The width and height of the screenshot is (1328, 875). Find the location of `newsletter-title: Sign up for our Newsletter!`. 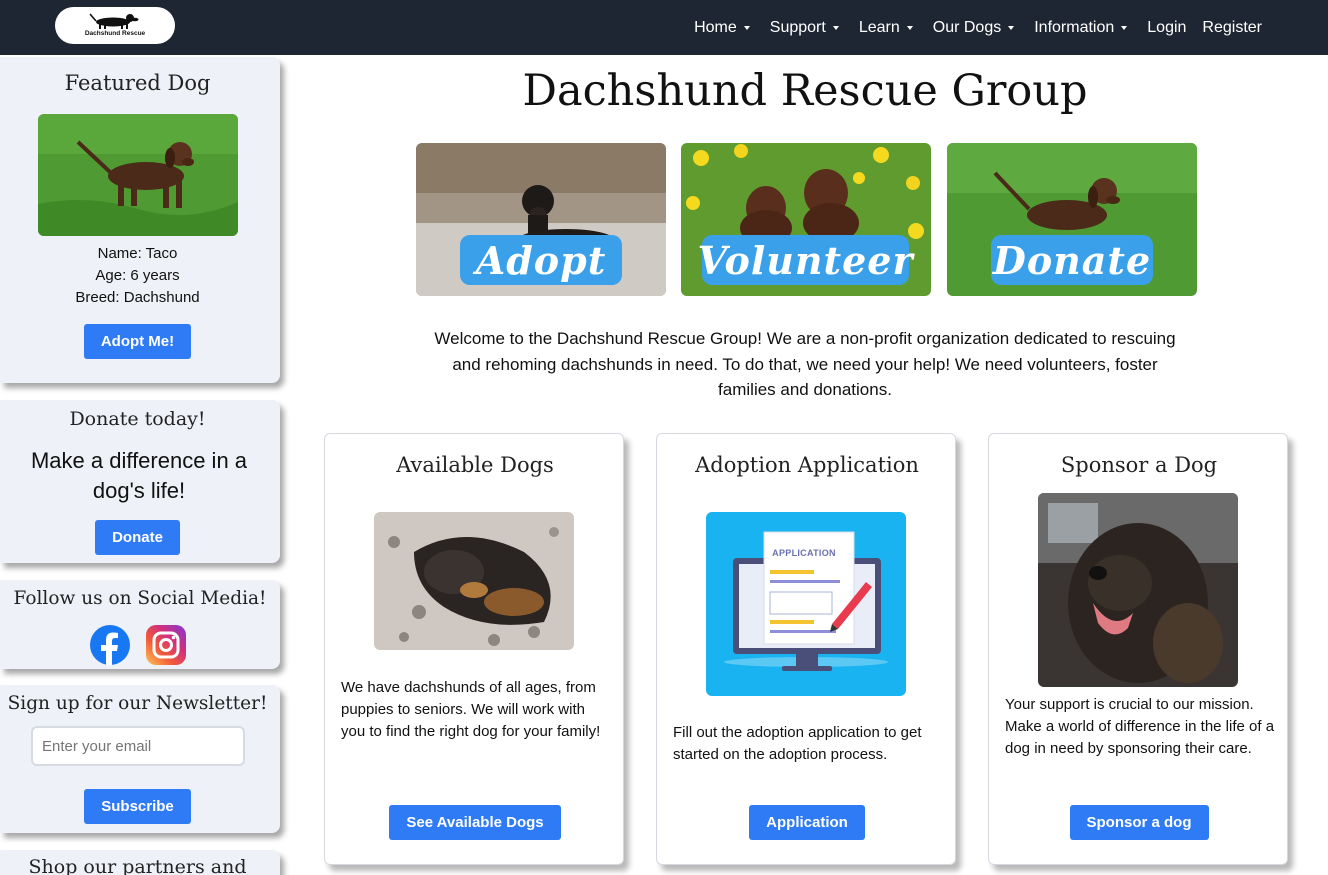

newsletter-title: Sign up for our Newsletter! is located at coordinates (137, 703).